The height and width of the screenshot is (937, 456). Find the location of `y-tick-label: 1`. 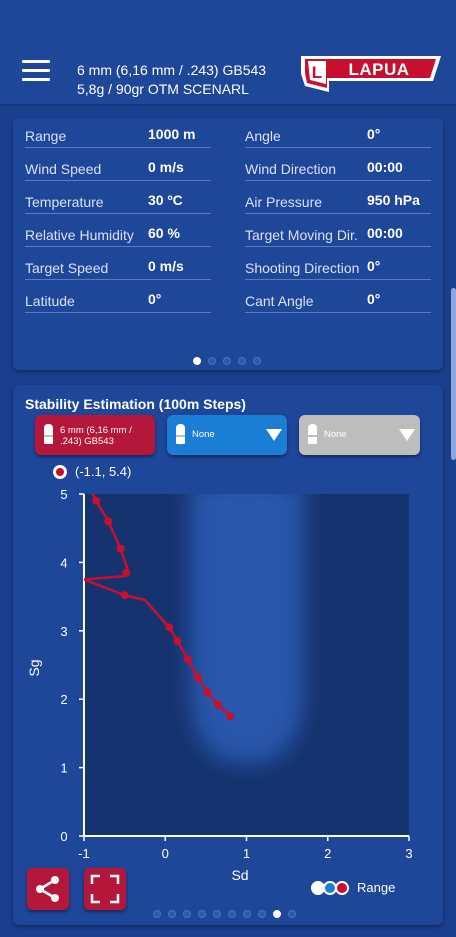

y-tick-label: 1 is located at coordinates (63, 768).